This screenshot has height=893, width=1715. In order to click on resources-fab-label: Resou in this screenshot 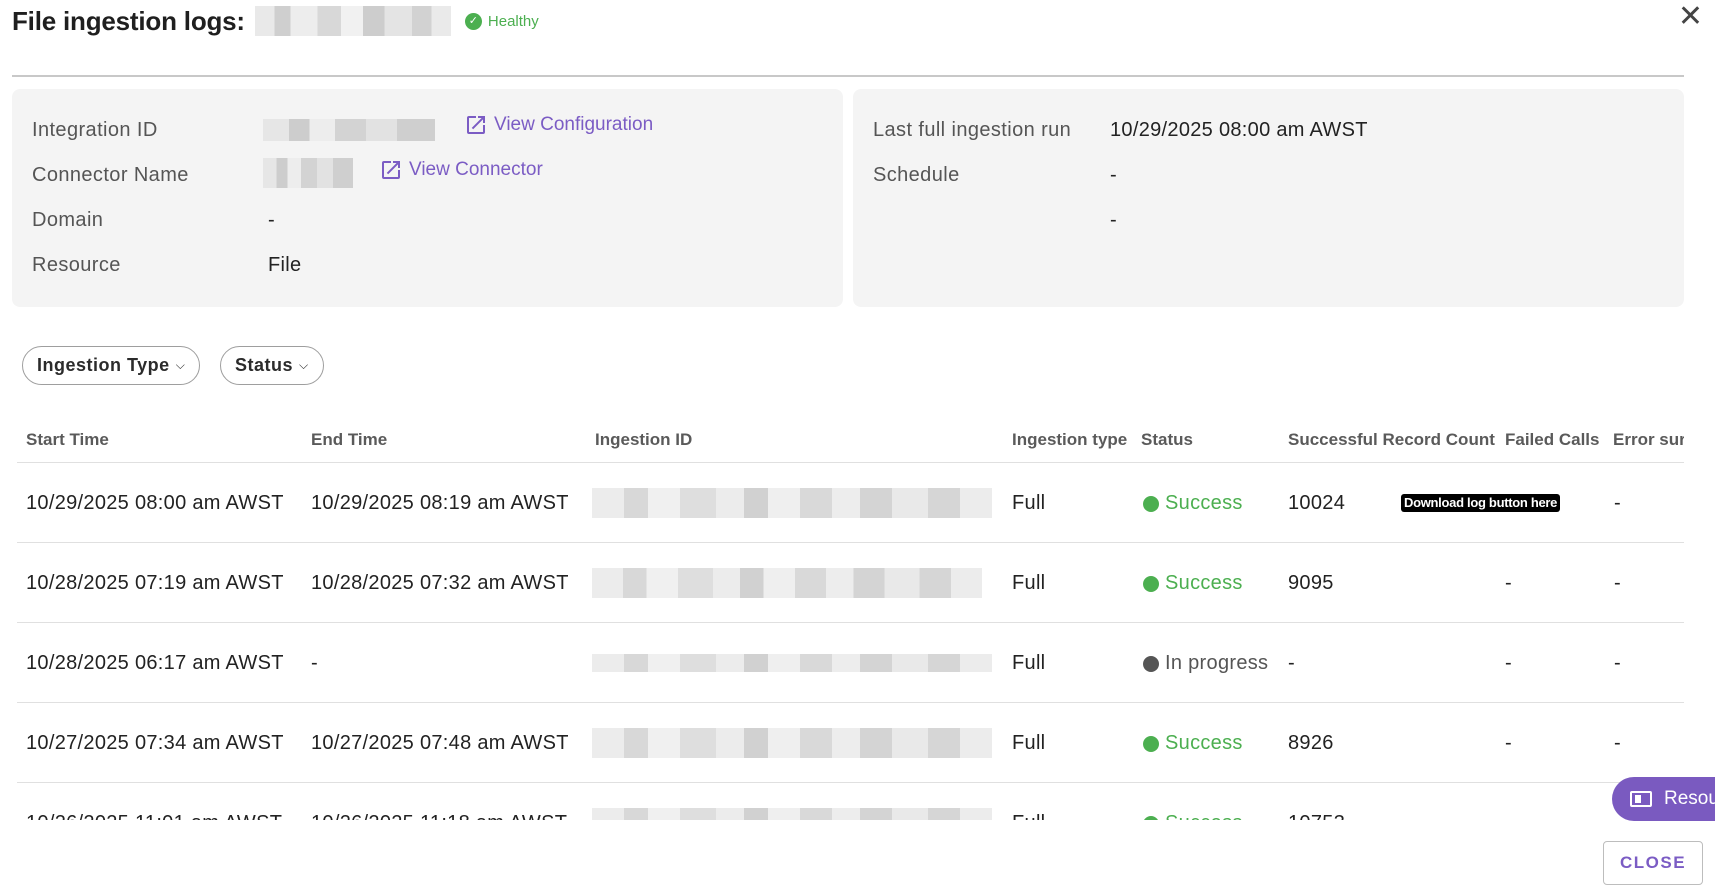, I will do `click(1689, 798)`.